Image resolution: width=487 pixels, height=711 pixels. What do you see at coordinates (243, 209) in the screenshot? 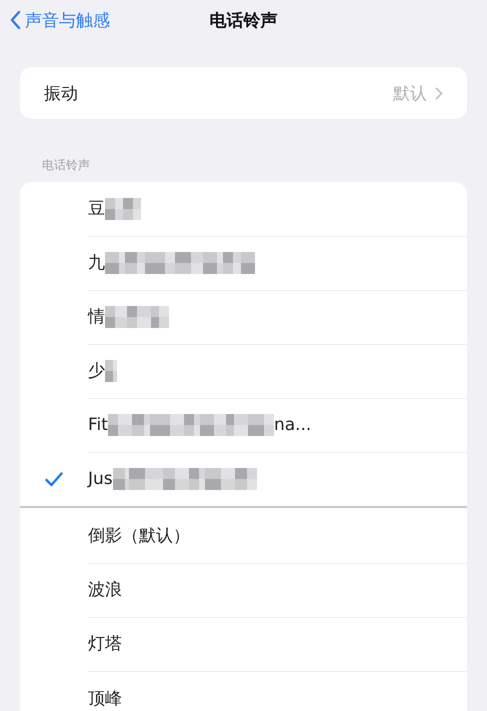
I see `ringtone-row: 豆` at bounding box center [243, 209].